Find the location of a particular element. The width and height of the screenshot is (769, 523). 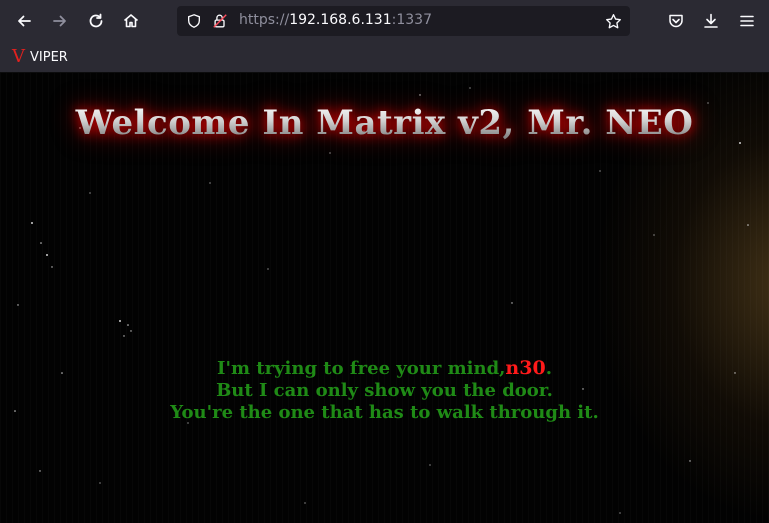

reload-button is located at coordinates (96, 21).